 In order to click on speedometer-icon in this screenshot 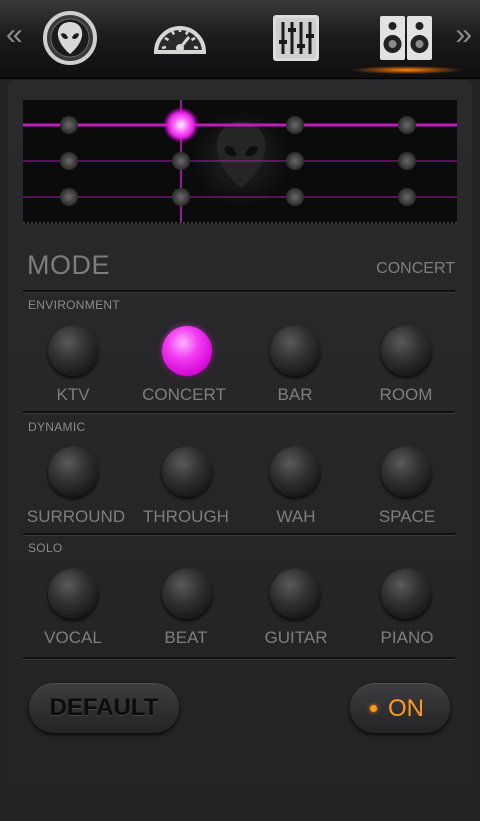, I will do `click(180, 40)`.